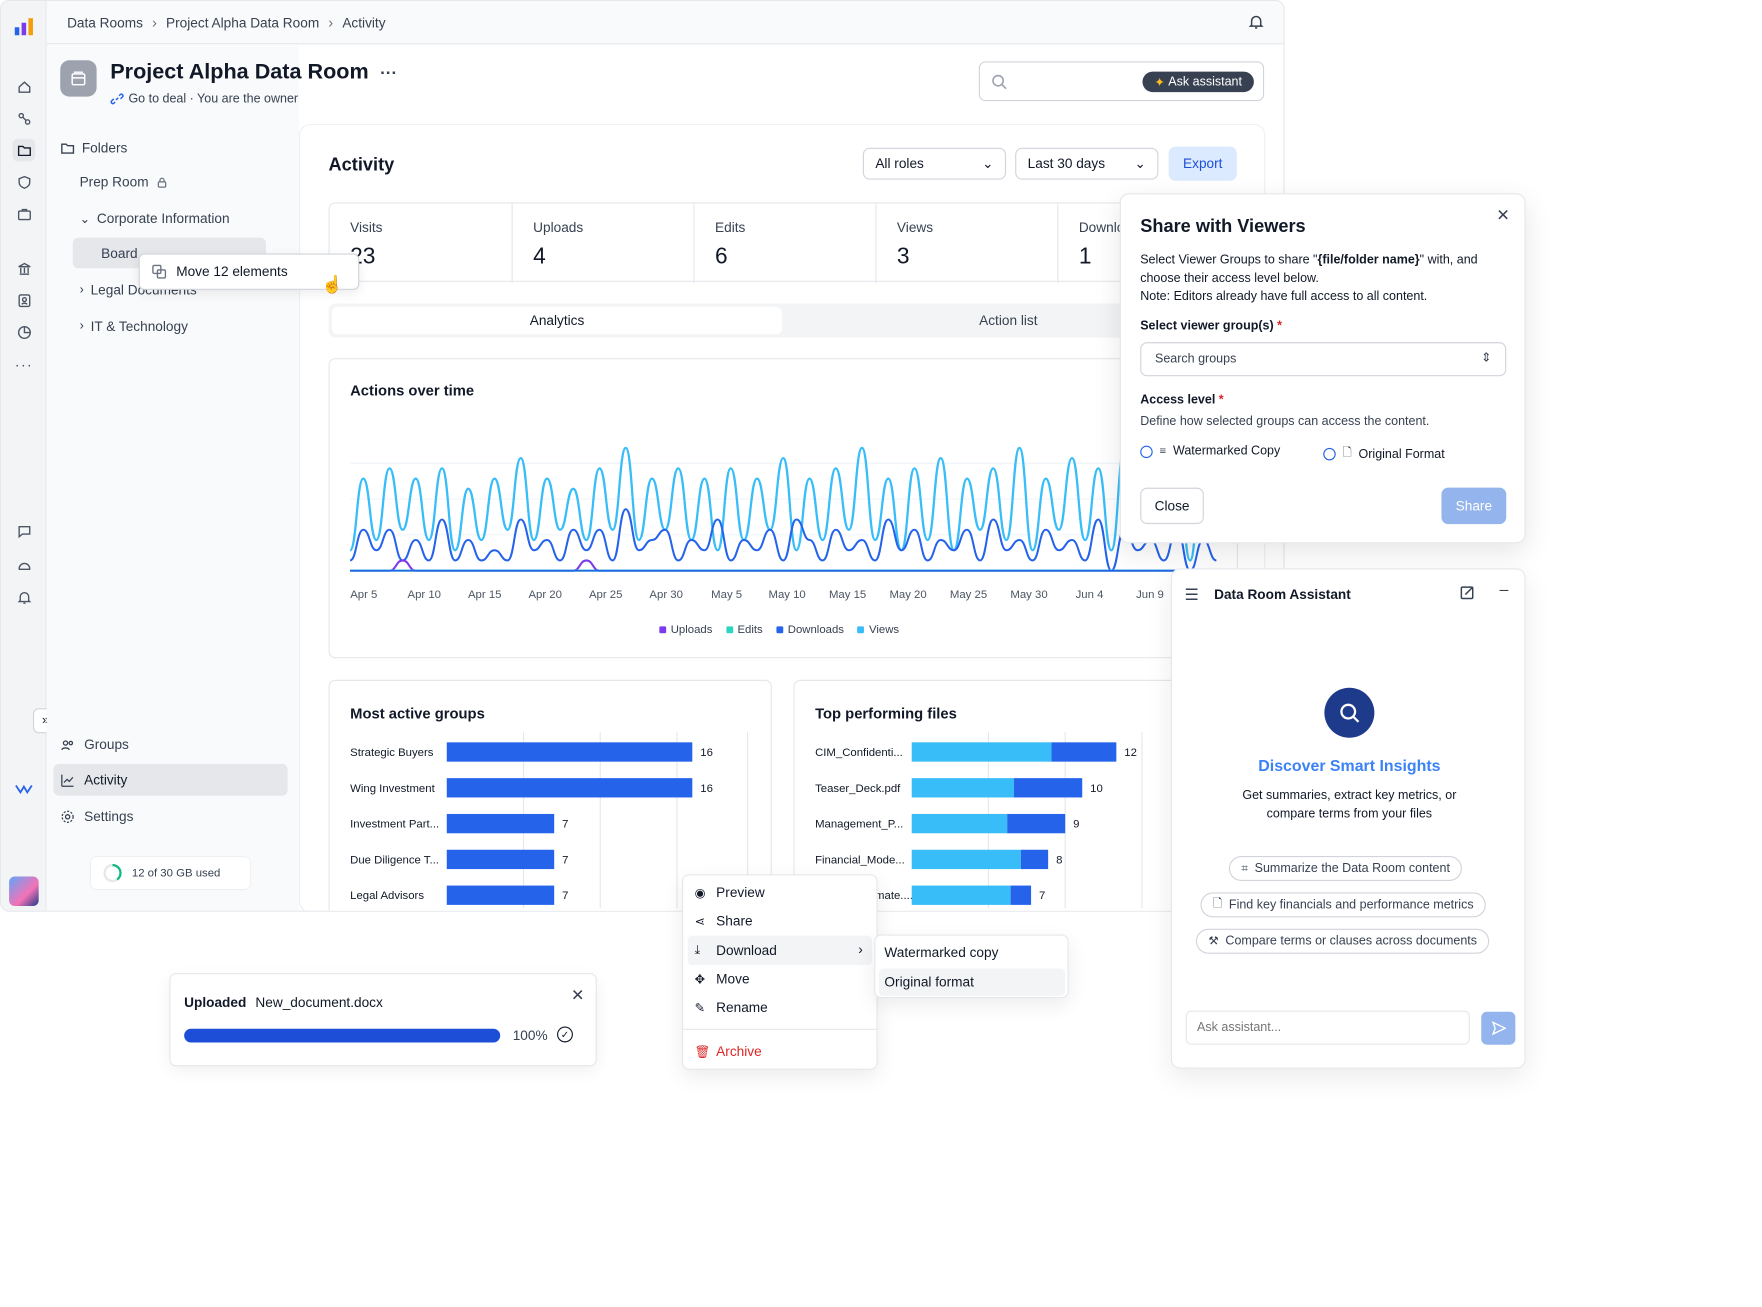 This screenshot has width=1762, height=1307. I want to click on nav-activity: Activity, so click(170, 779).